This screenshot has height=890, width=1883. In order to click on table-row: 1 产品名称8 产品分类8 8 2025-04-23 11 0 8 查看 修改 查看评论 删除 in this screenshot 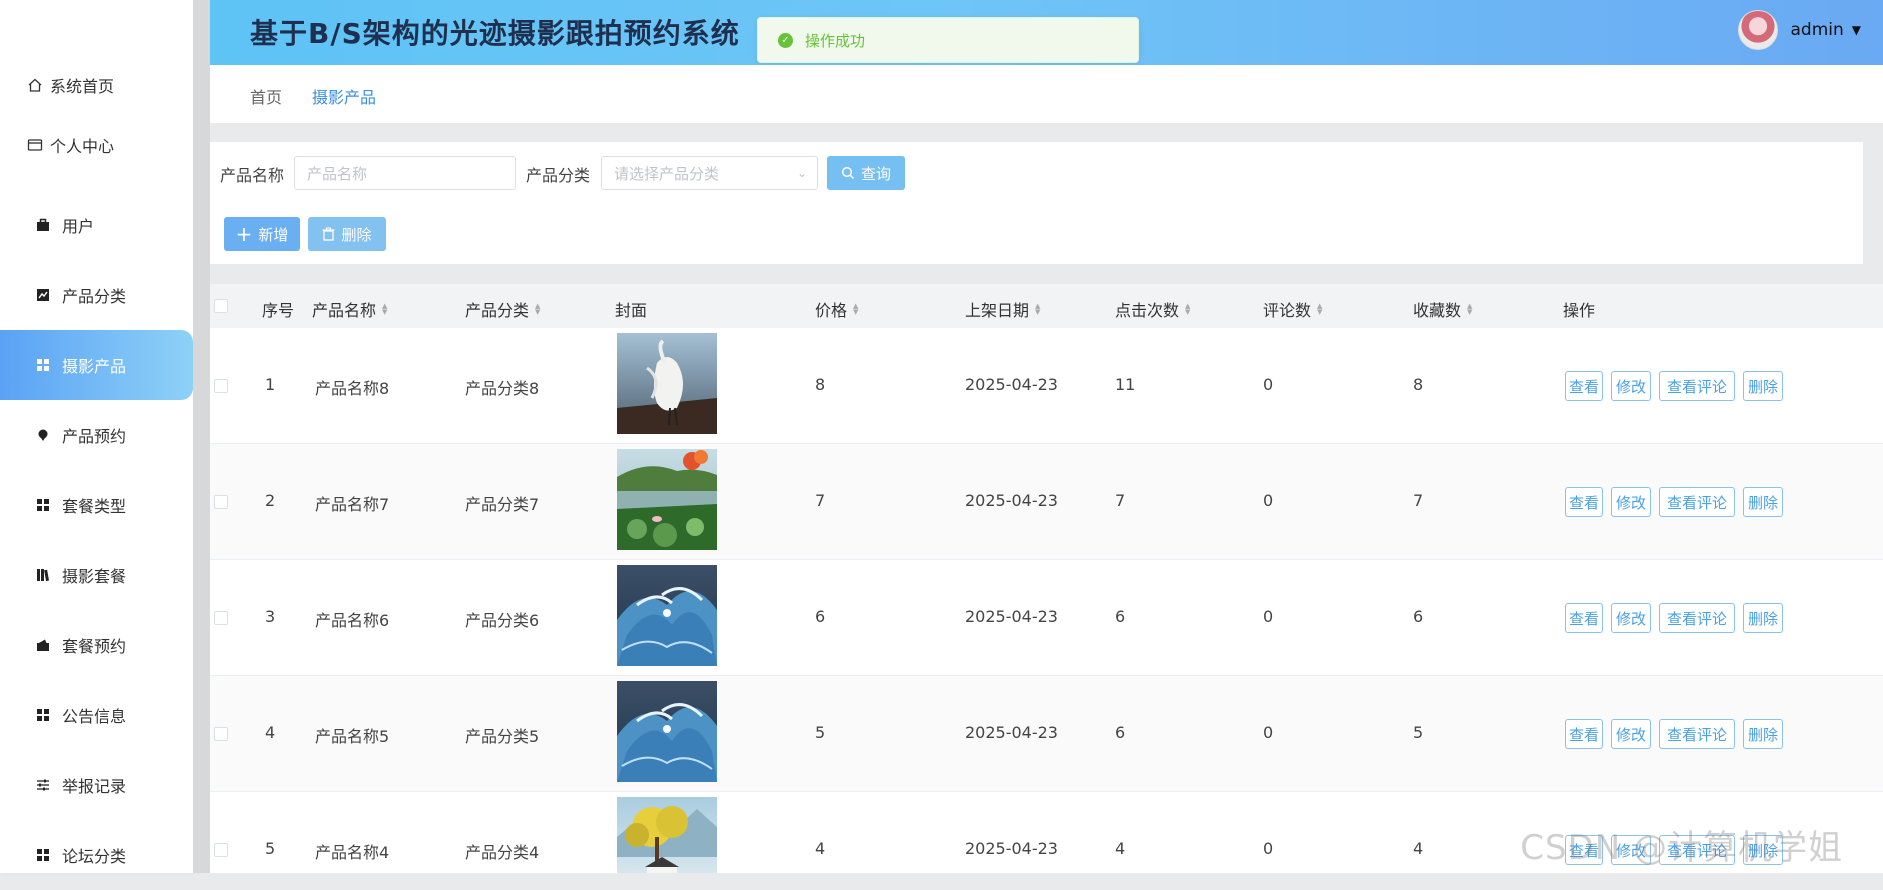, I will do `click(1046, 386)`.